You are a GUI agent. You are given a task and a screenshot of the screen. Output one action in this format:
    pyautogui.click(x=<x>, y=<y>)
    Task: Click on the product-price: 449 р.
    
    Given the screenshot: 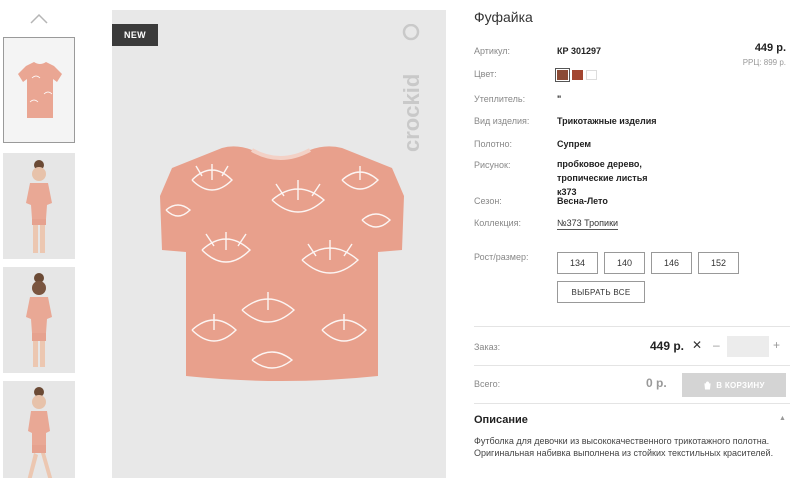 What is the action you would take?
    pyautogui.click(x=770, y=48)
    